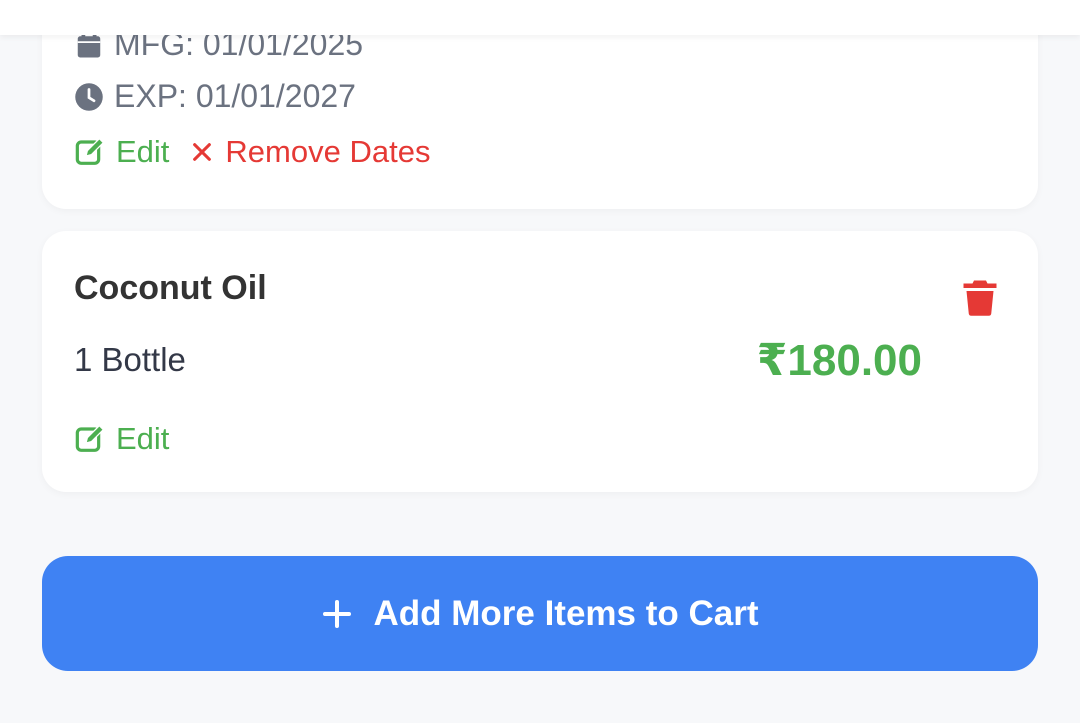  I want to click on item-actions: Edit, so click(121, 439).